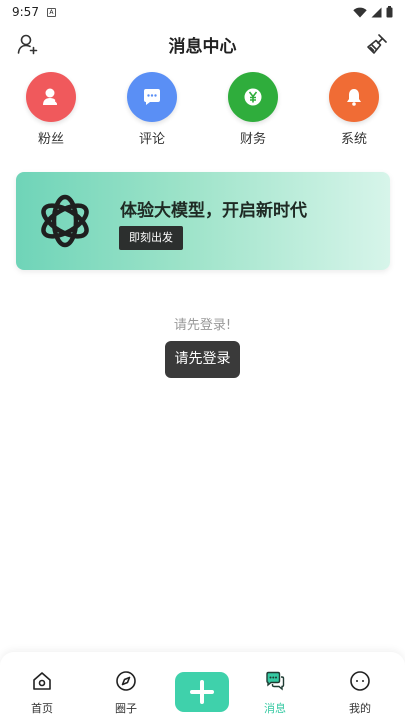 The height and width of the screenshot is (720, 405). Describe the element at coordinates (126, 693) in the screenshot. I see `nav-circle: 圈子` at that location.